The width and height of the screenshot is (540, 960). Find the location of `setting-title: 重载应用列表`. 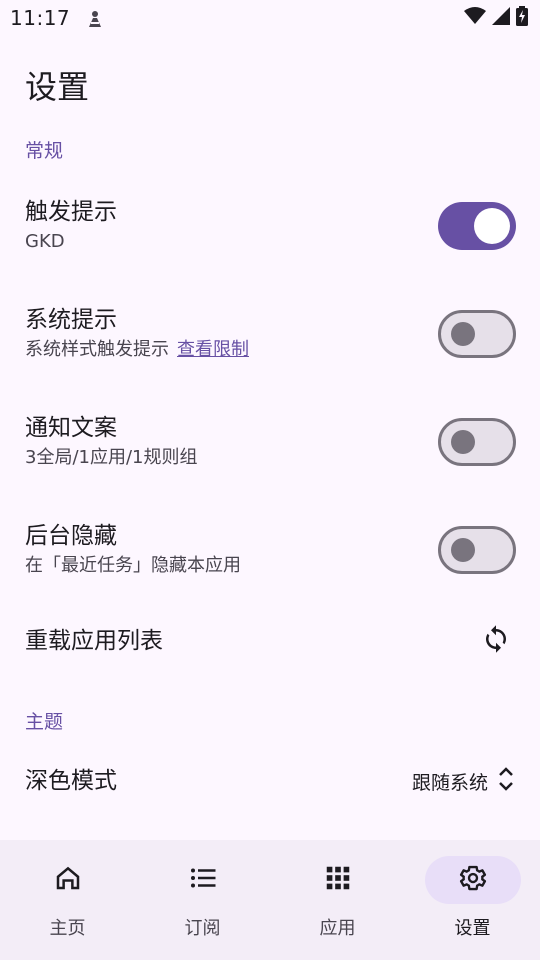

setting-title: 重载应用列表 is located at coordinates (94, 641).